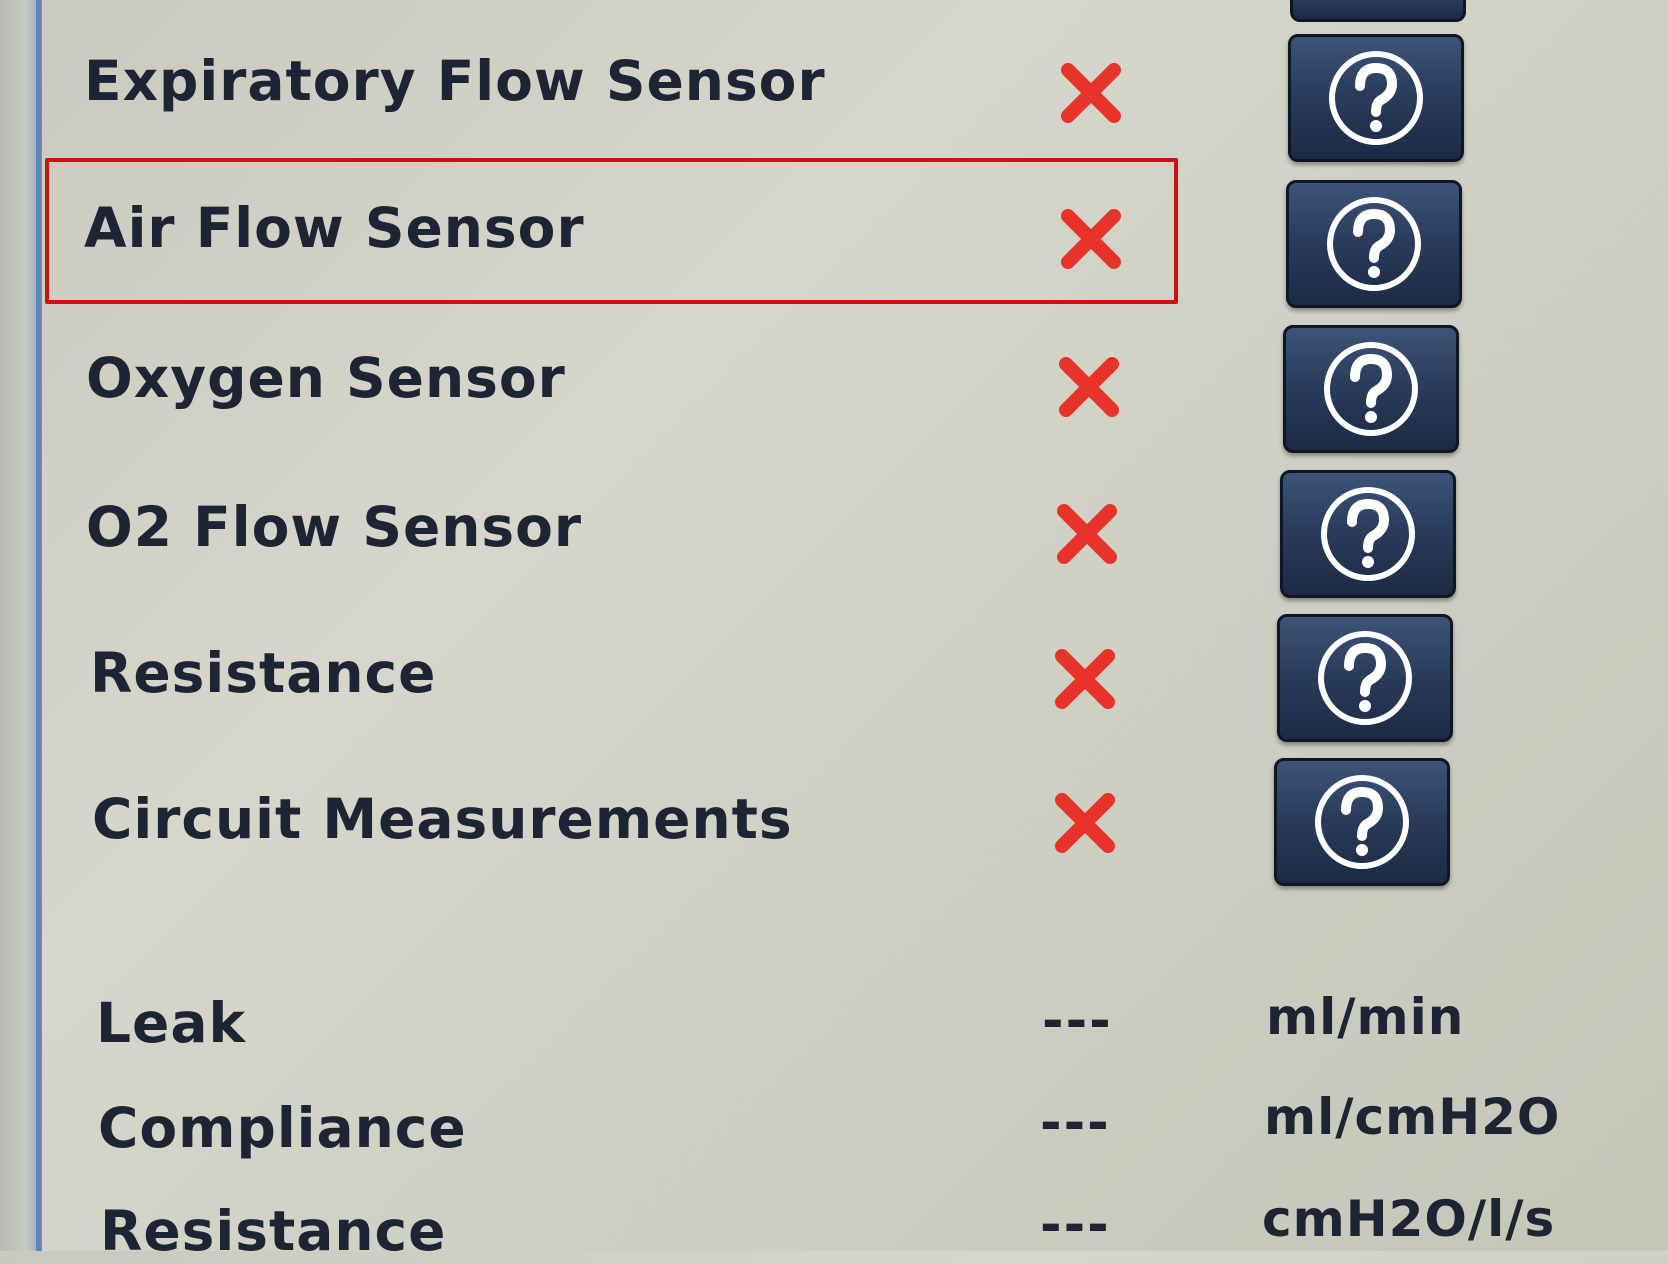 Image resolution: width=1668 pixels, height=1264 pixels. What do you see at coordinates (1378, 11) in the screenshot?
I see `help-button-partial` at bounding box center [1378, 11].